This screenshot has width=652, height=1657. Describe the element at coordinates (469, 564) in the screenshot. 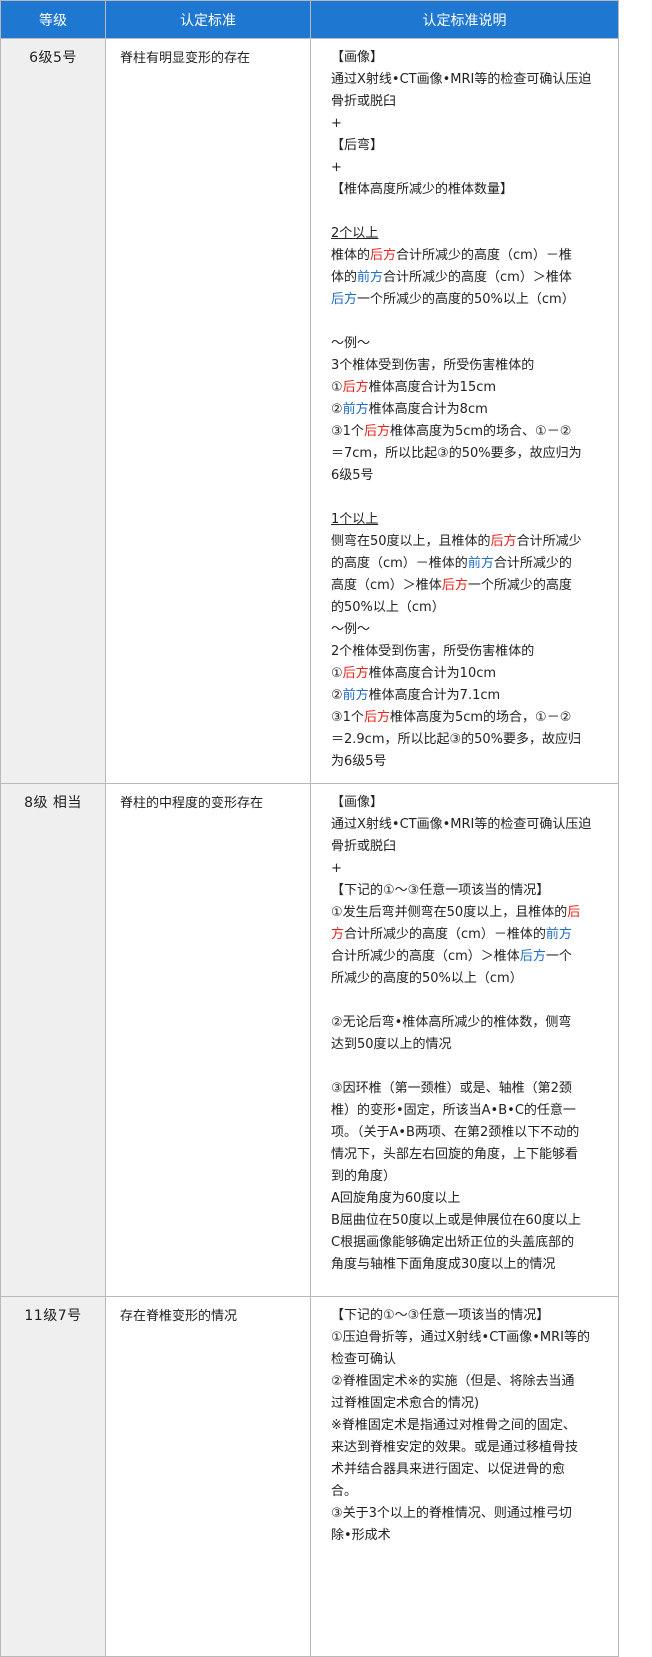

I see `explanation-line: 的高度（cm）－椎体的前方合计所减少的` at that location.